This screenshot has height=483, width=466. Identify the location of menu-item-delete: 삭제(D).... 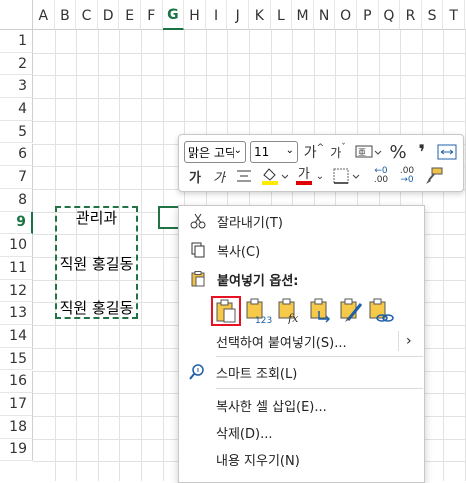
(300, 432).